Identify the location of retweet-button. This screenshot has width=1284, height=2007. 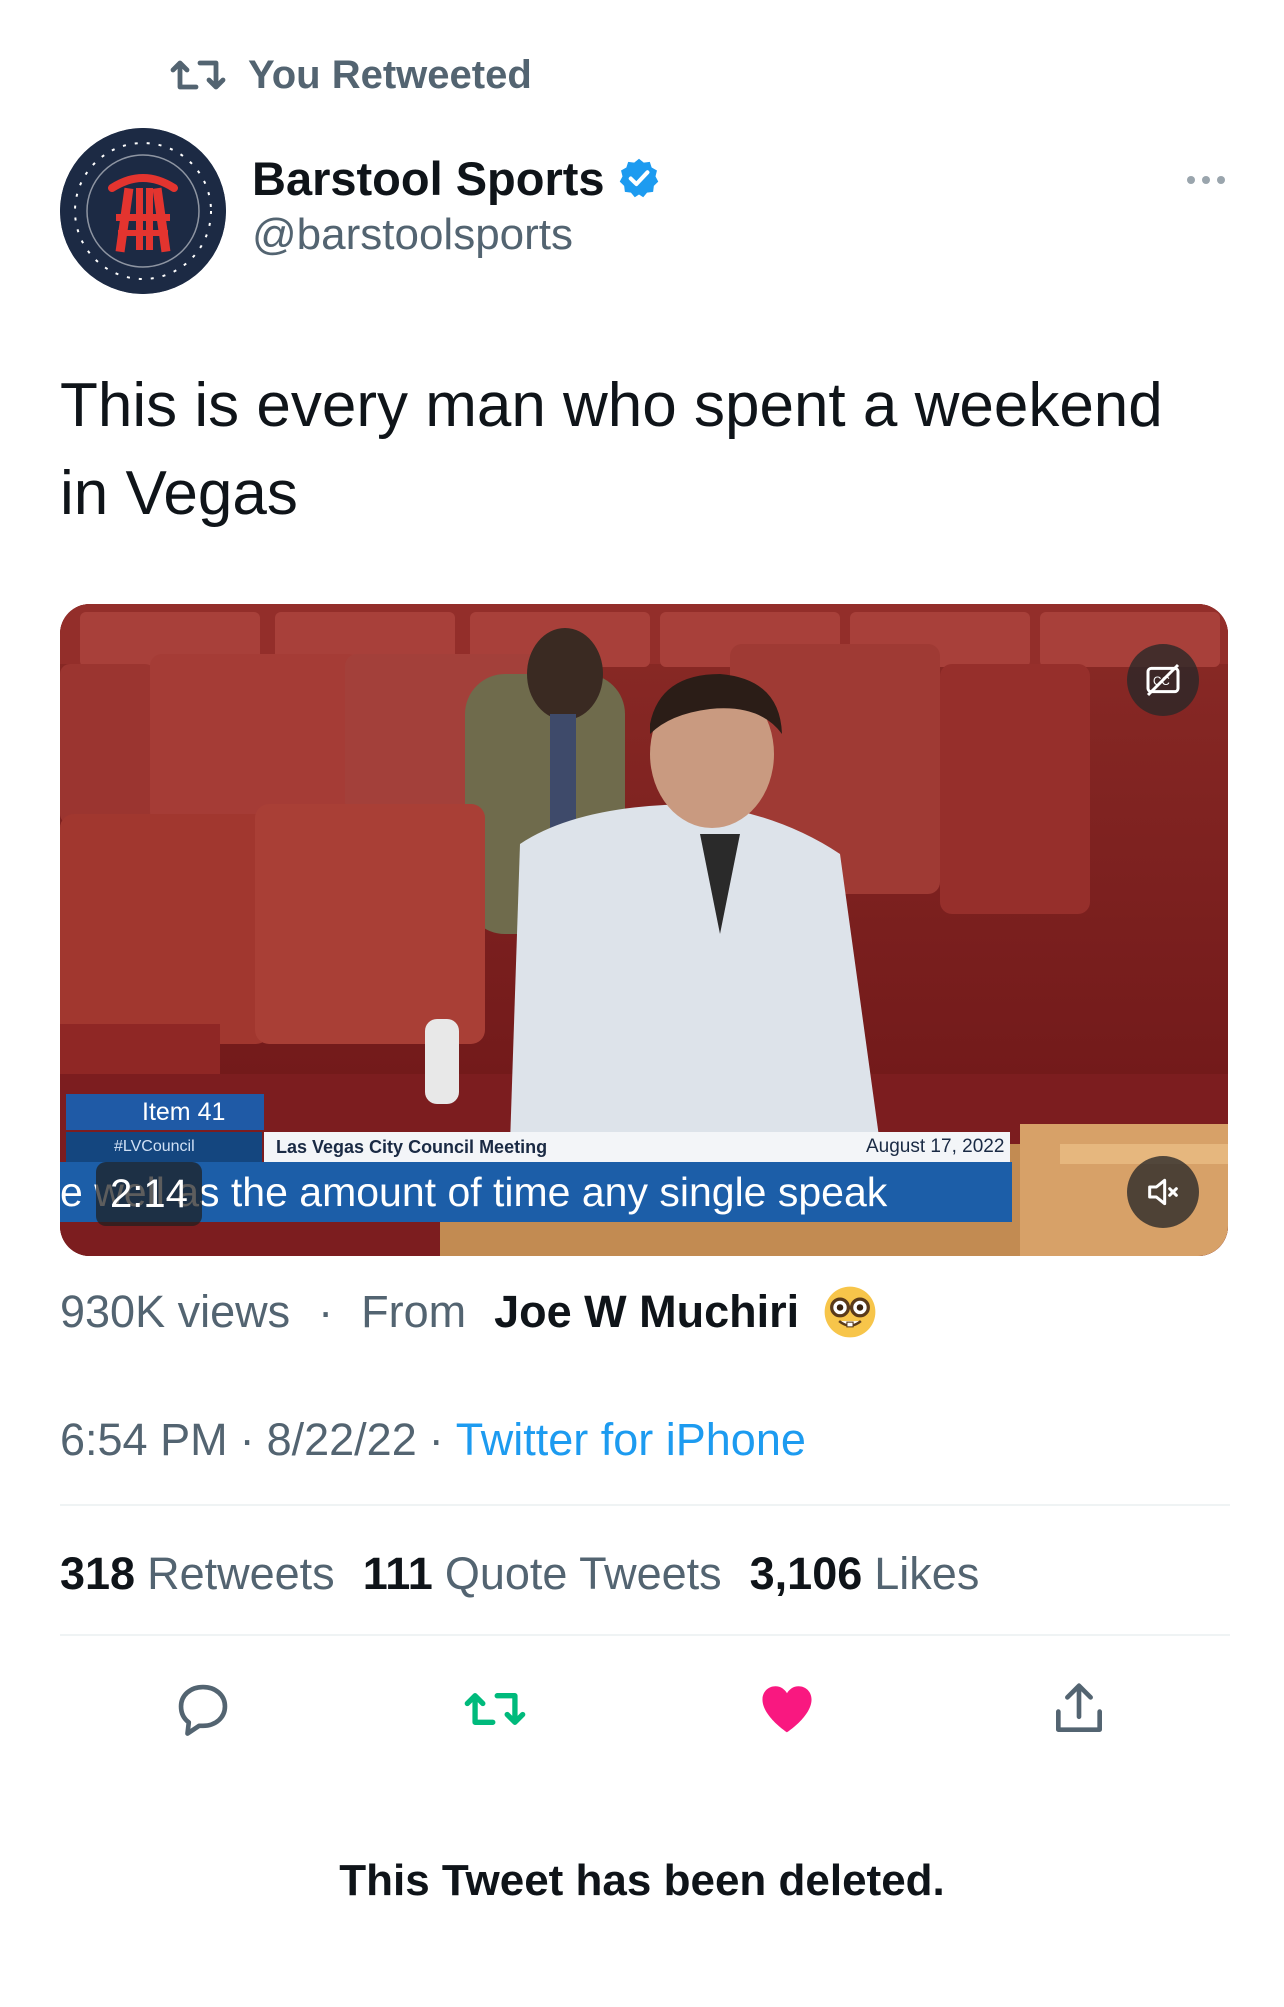
(495, 1709).